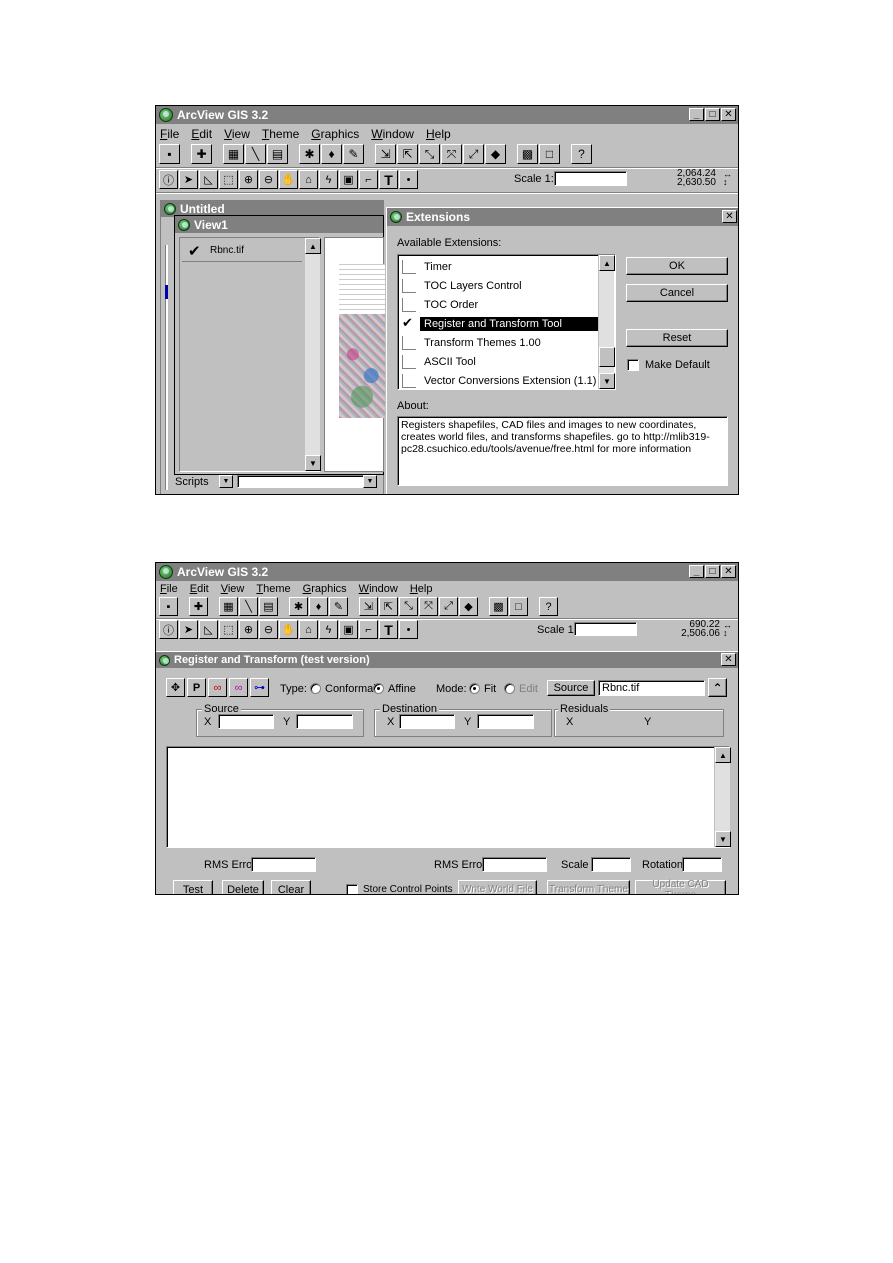  What do you see at coordinates (509, 688) in the screenshot?
I see `mode-edit-radio` at bounding box center [509, 688].